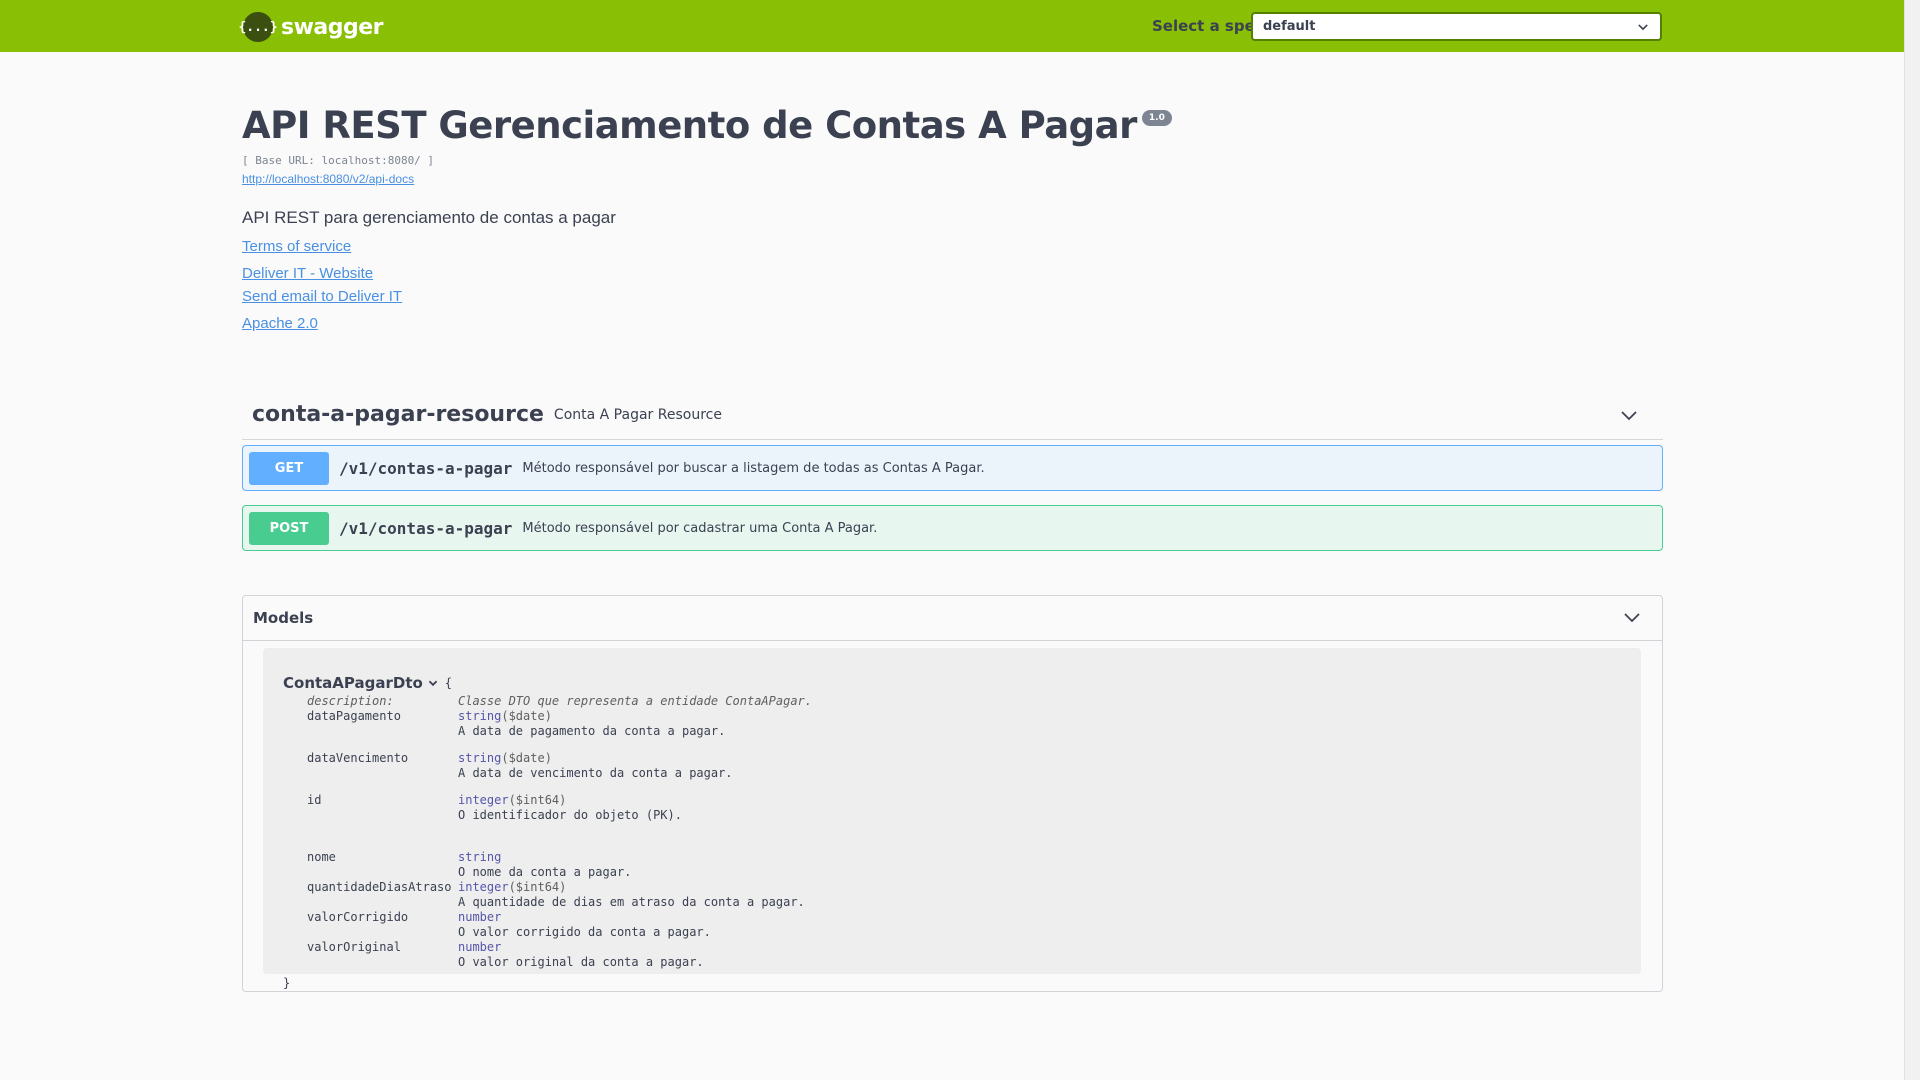 Image resolution: width=1920 pixels, height=1080 pixels. Describe the element at coordinates (379, 887) in the screenshot. I see `property-name: quantidadeDiasAtraso` at that location.